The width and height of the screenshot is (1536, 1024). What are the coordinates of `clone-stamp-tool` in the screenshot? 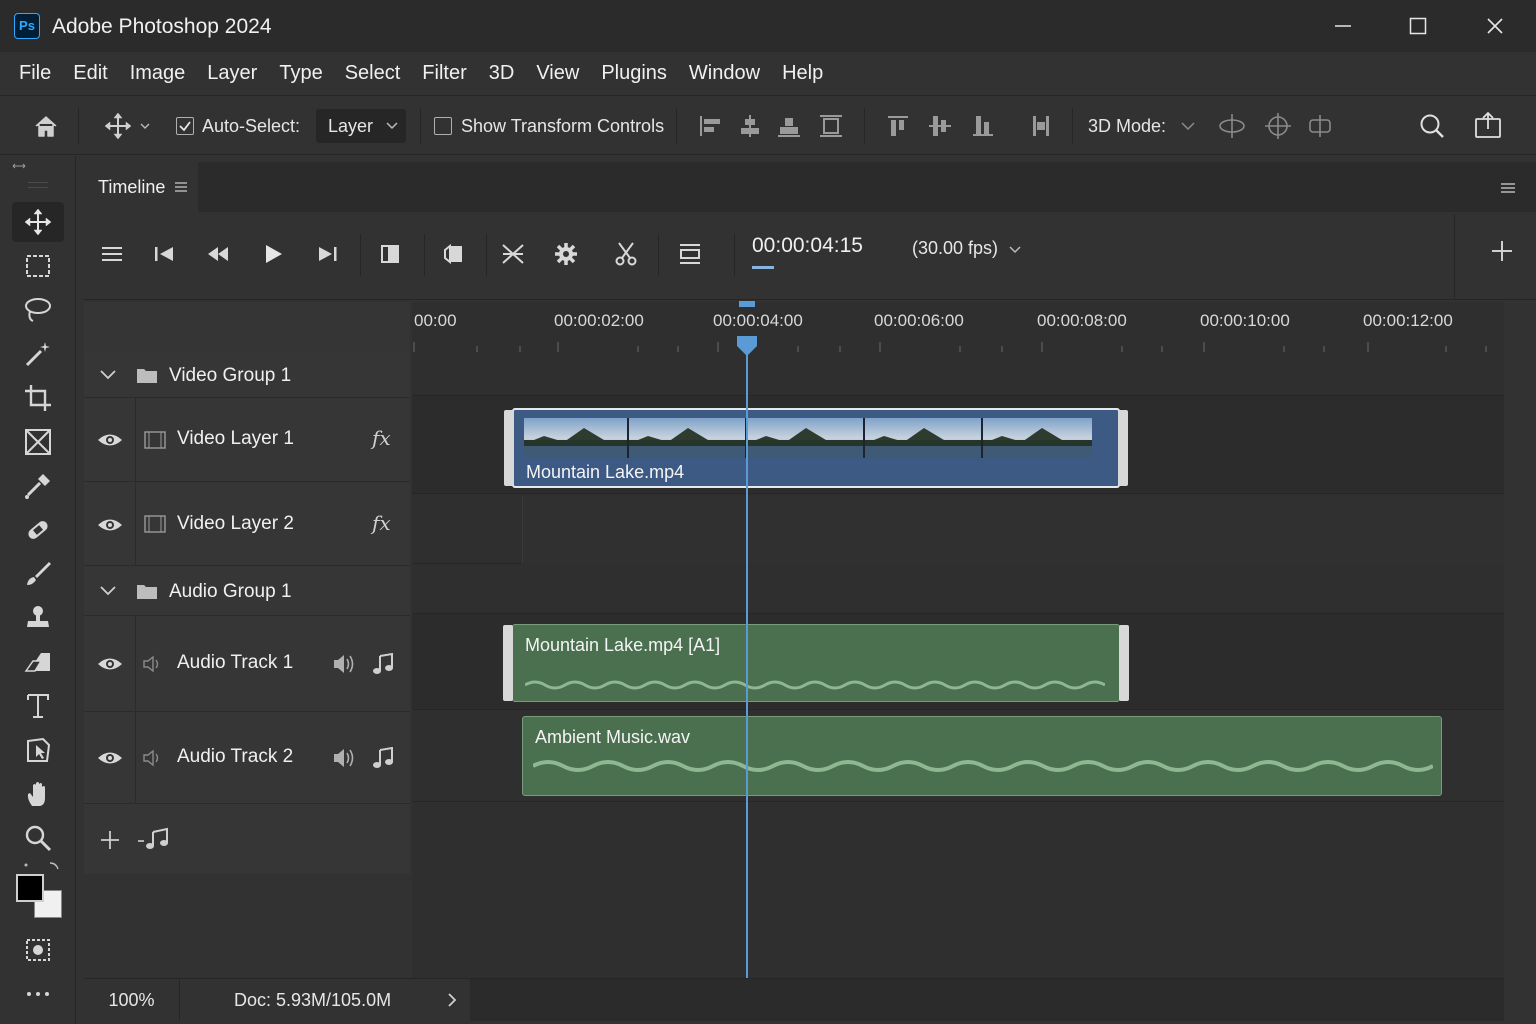 It's located at (38, 618).